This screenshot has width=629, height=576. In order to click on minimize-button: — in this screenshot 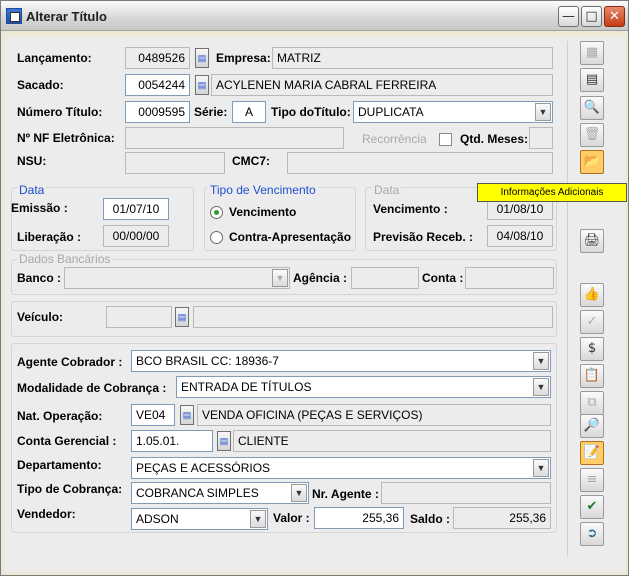, I will do `click(568, 16)`.